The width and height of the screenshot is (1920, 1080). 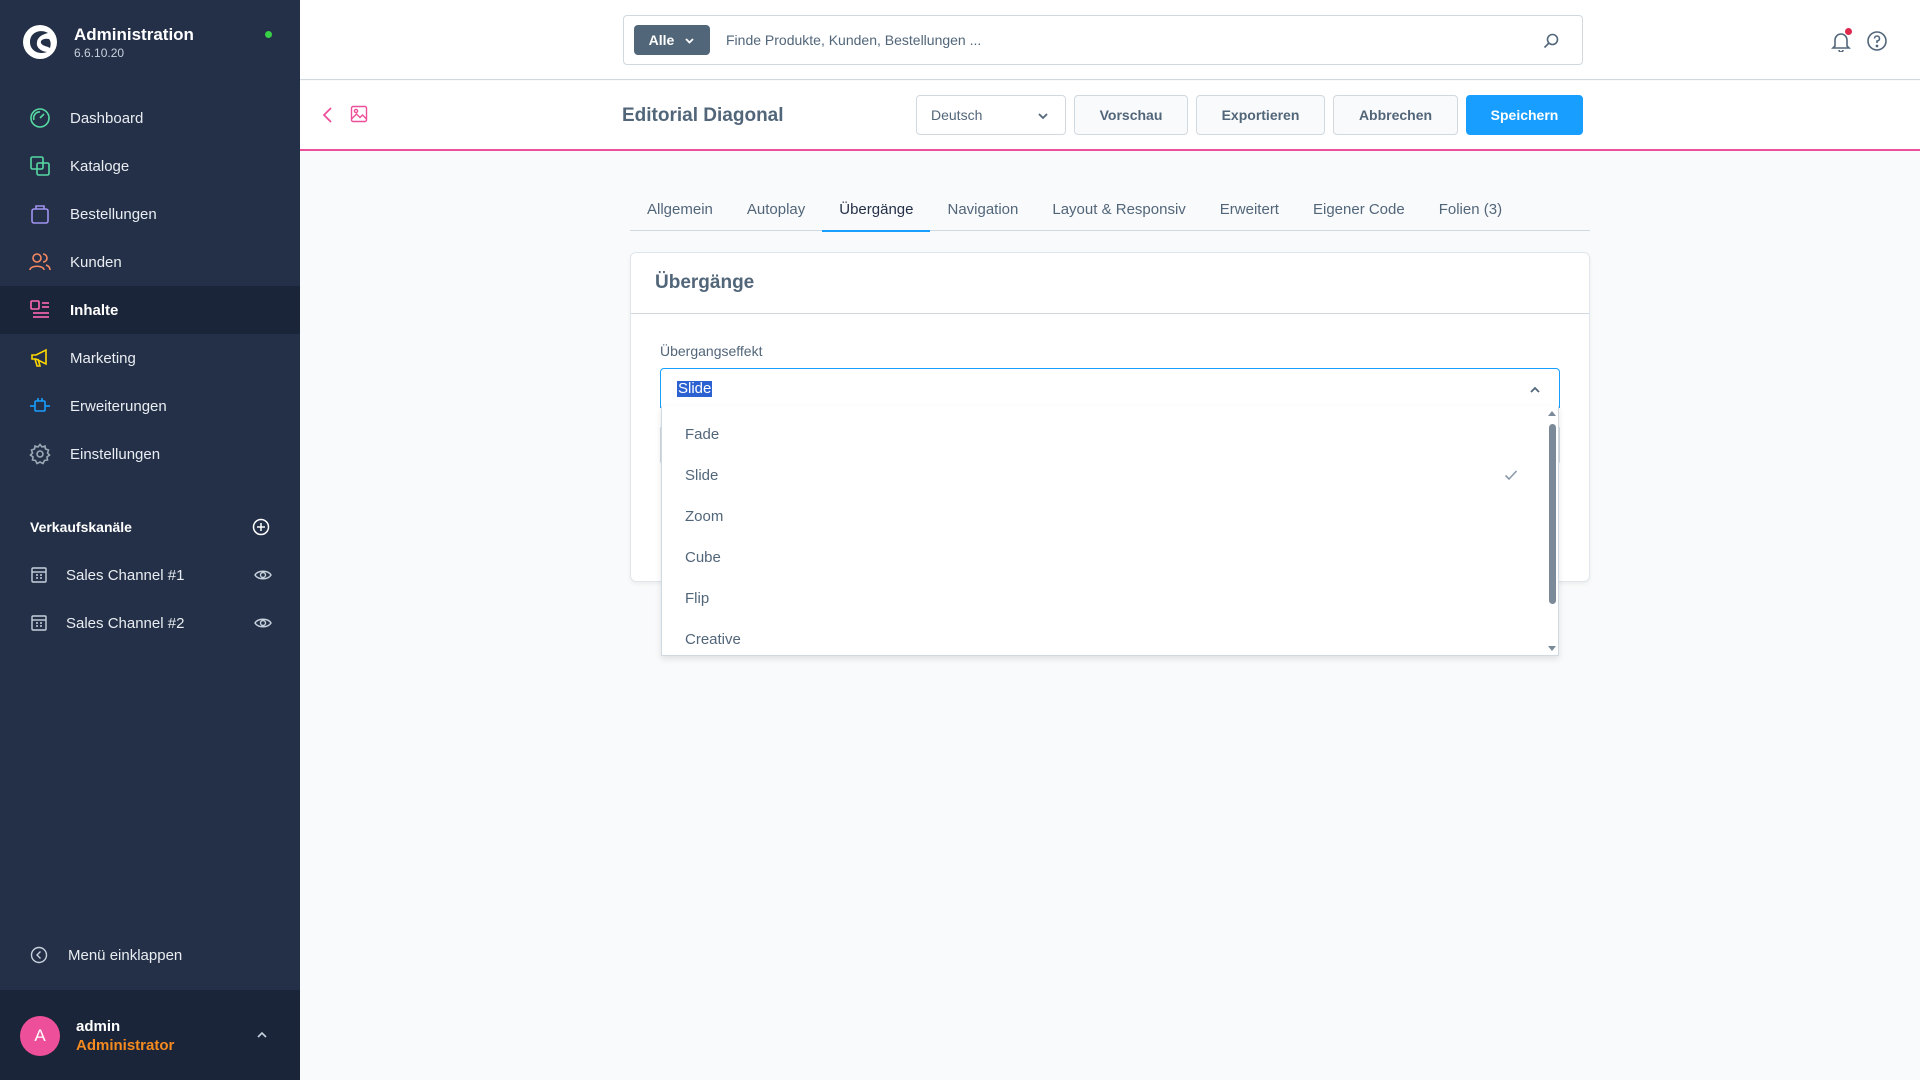 What do you see at coordinates (108, 42) in the screenshot?
I see `brand: Administration 6.6.10.20` at bounding box center [108, 42].